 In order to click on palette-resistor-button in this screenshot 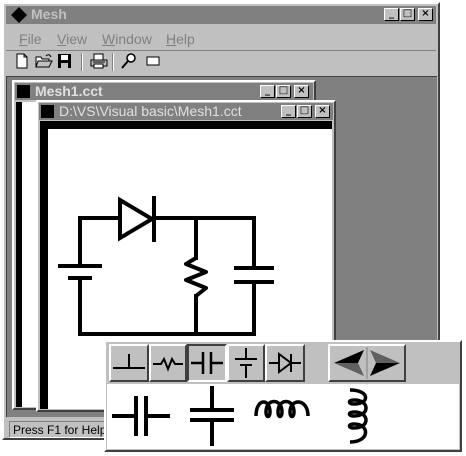, I will do `click(168, 363)`.